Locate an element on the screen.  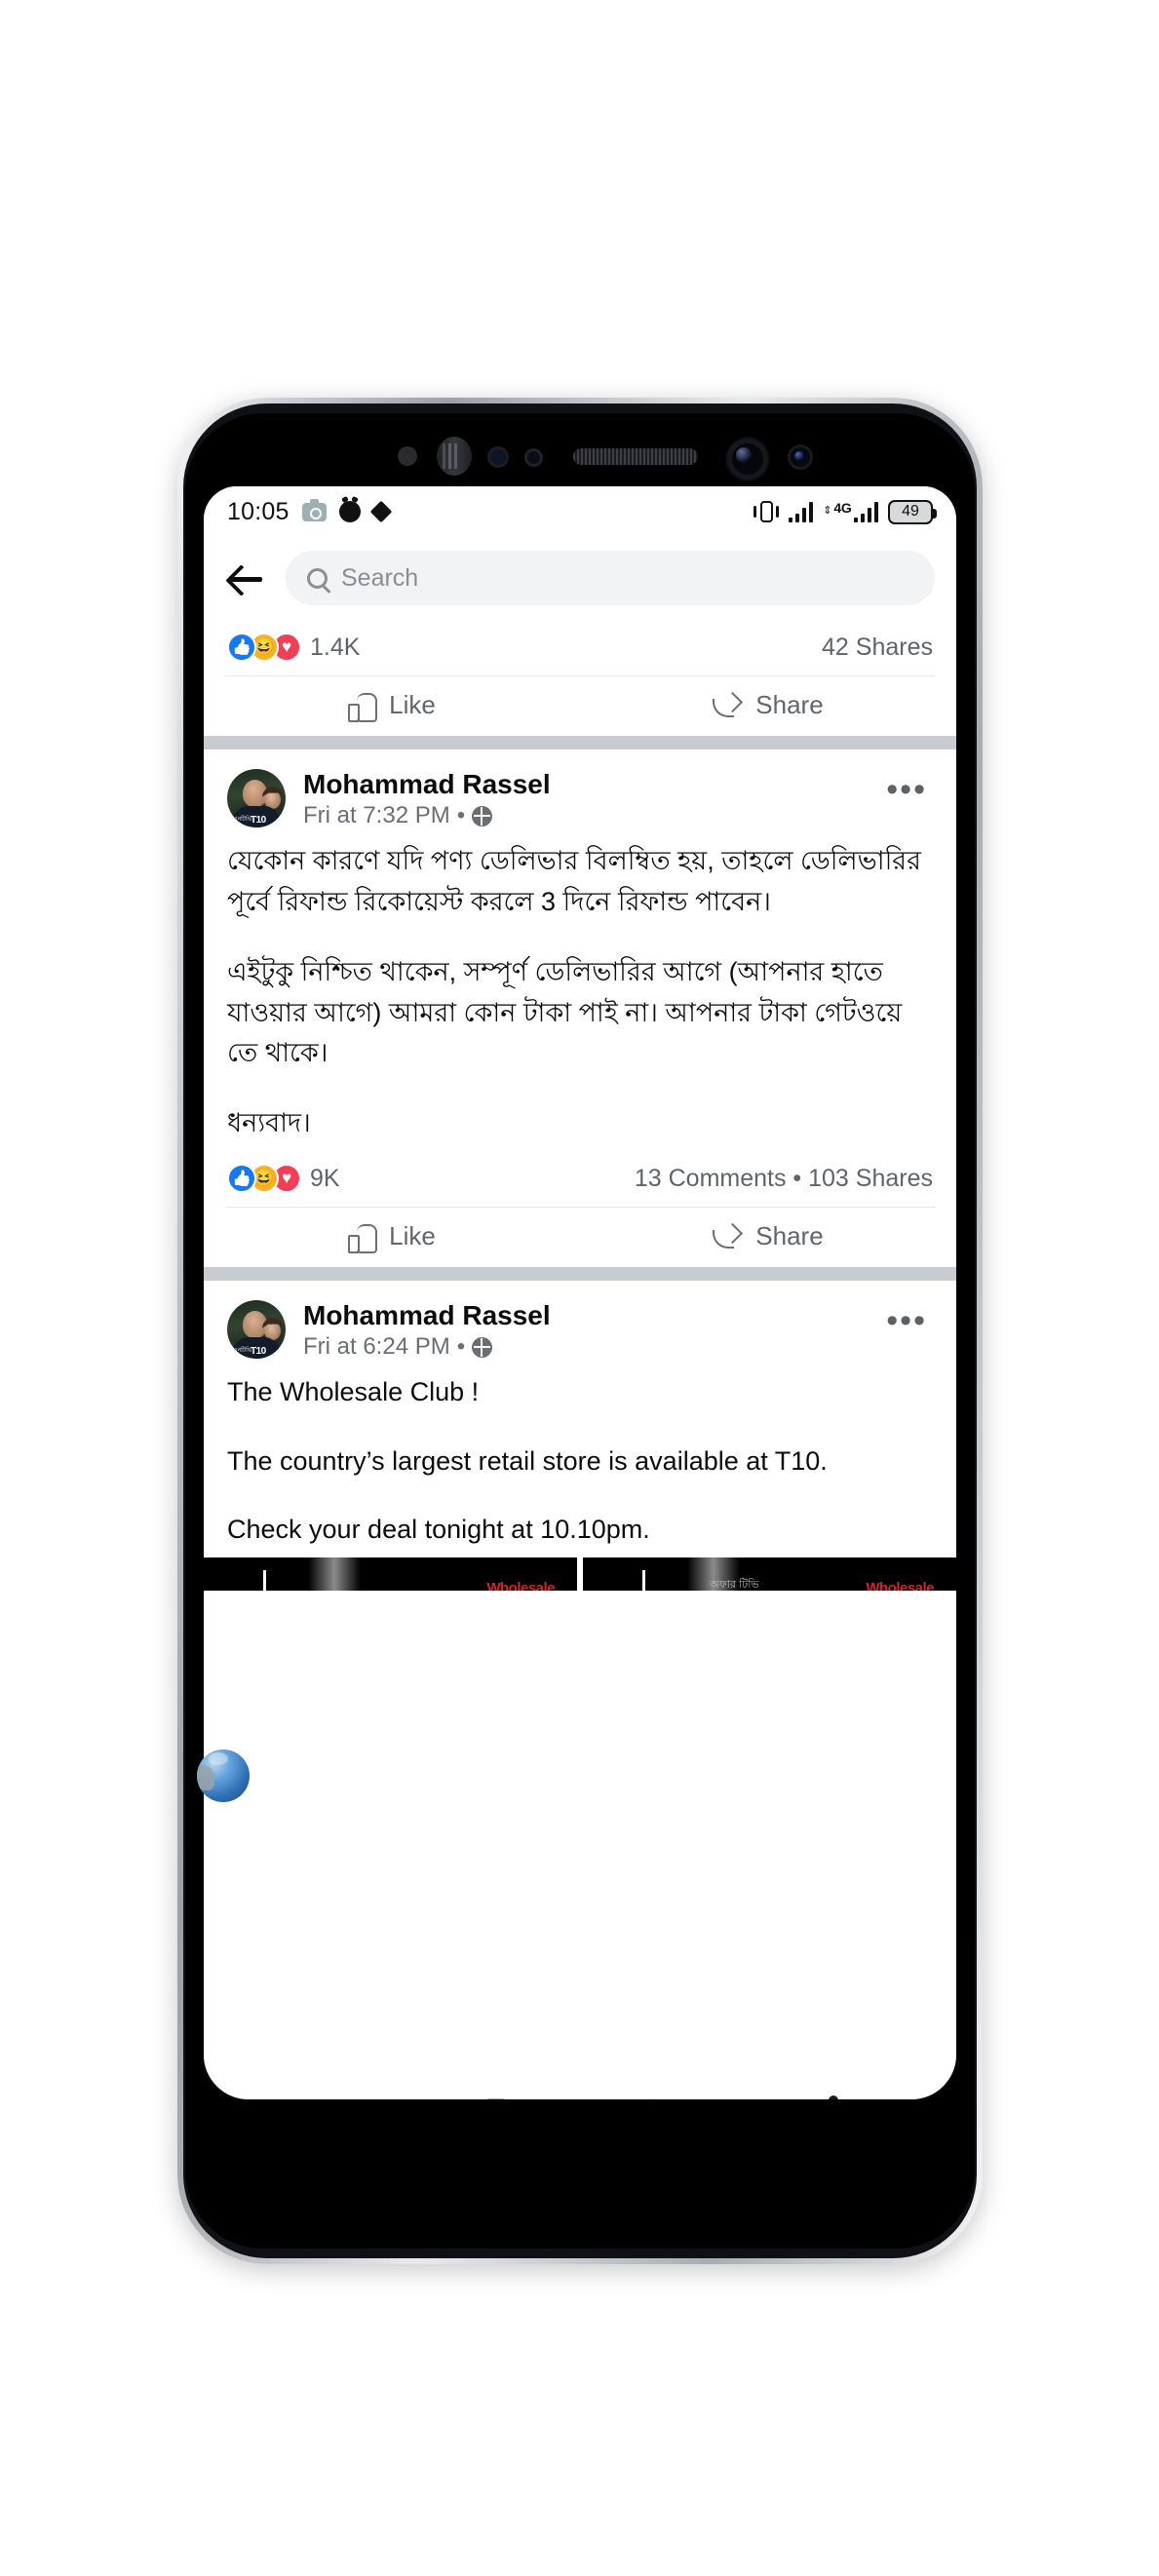
post-paragraph: ধন্যবাদ। is located at coordinates (269, 1123).